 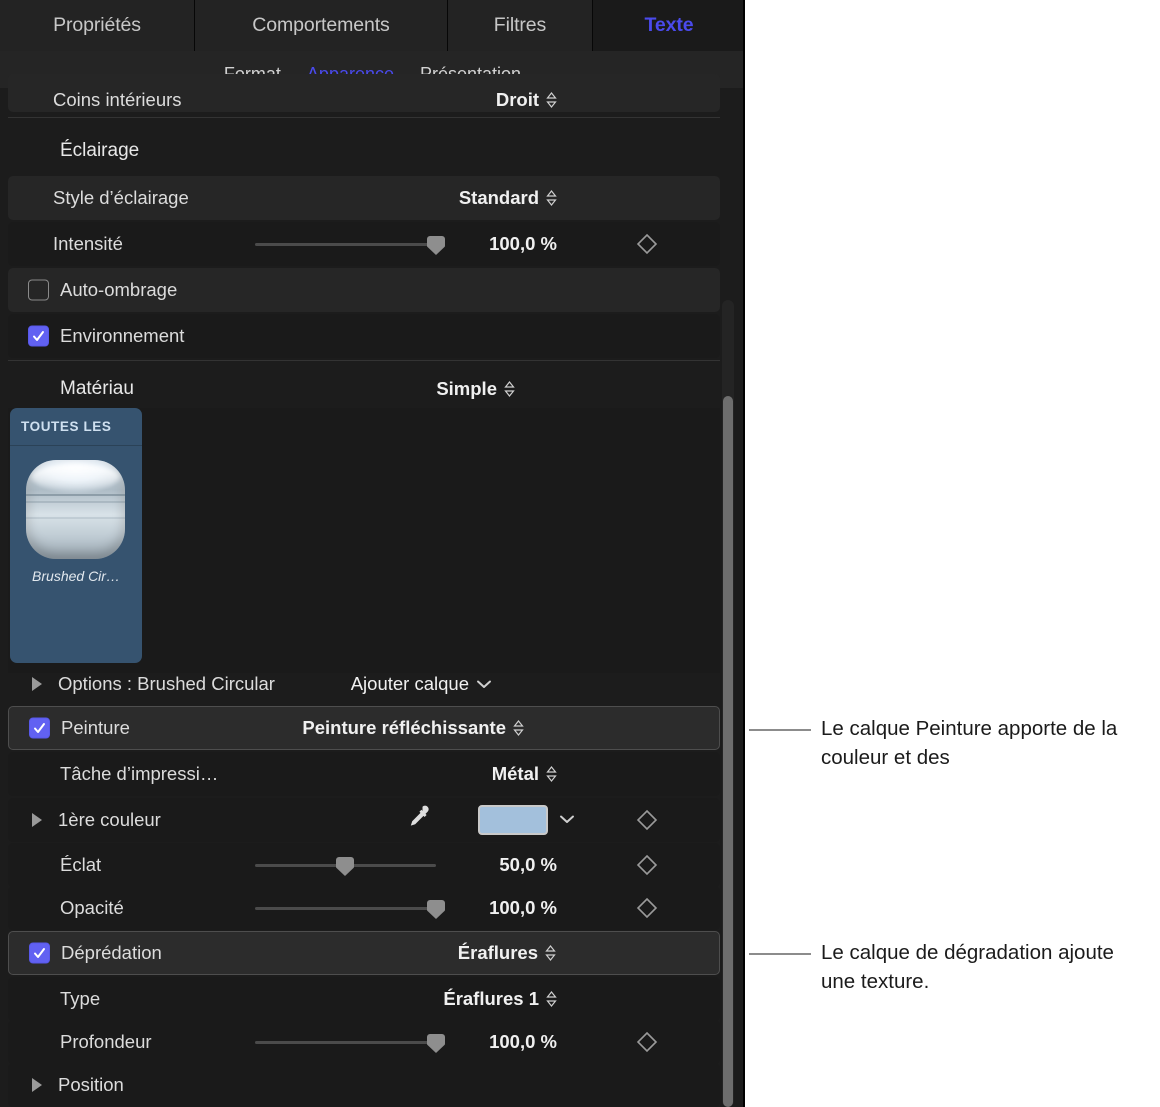 What do you see at coordinates (111, 952) in the screenshot?
I see `depredation-label: Déprédation` at bounding box center [111, 952].